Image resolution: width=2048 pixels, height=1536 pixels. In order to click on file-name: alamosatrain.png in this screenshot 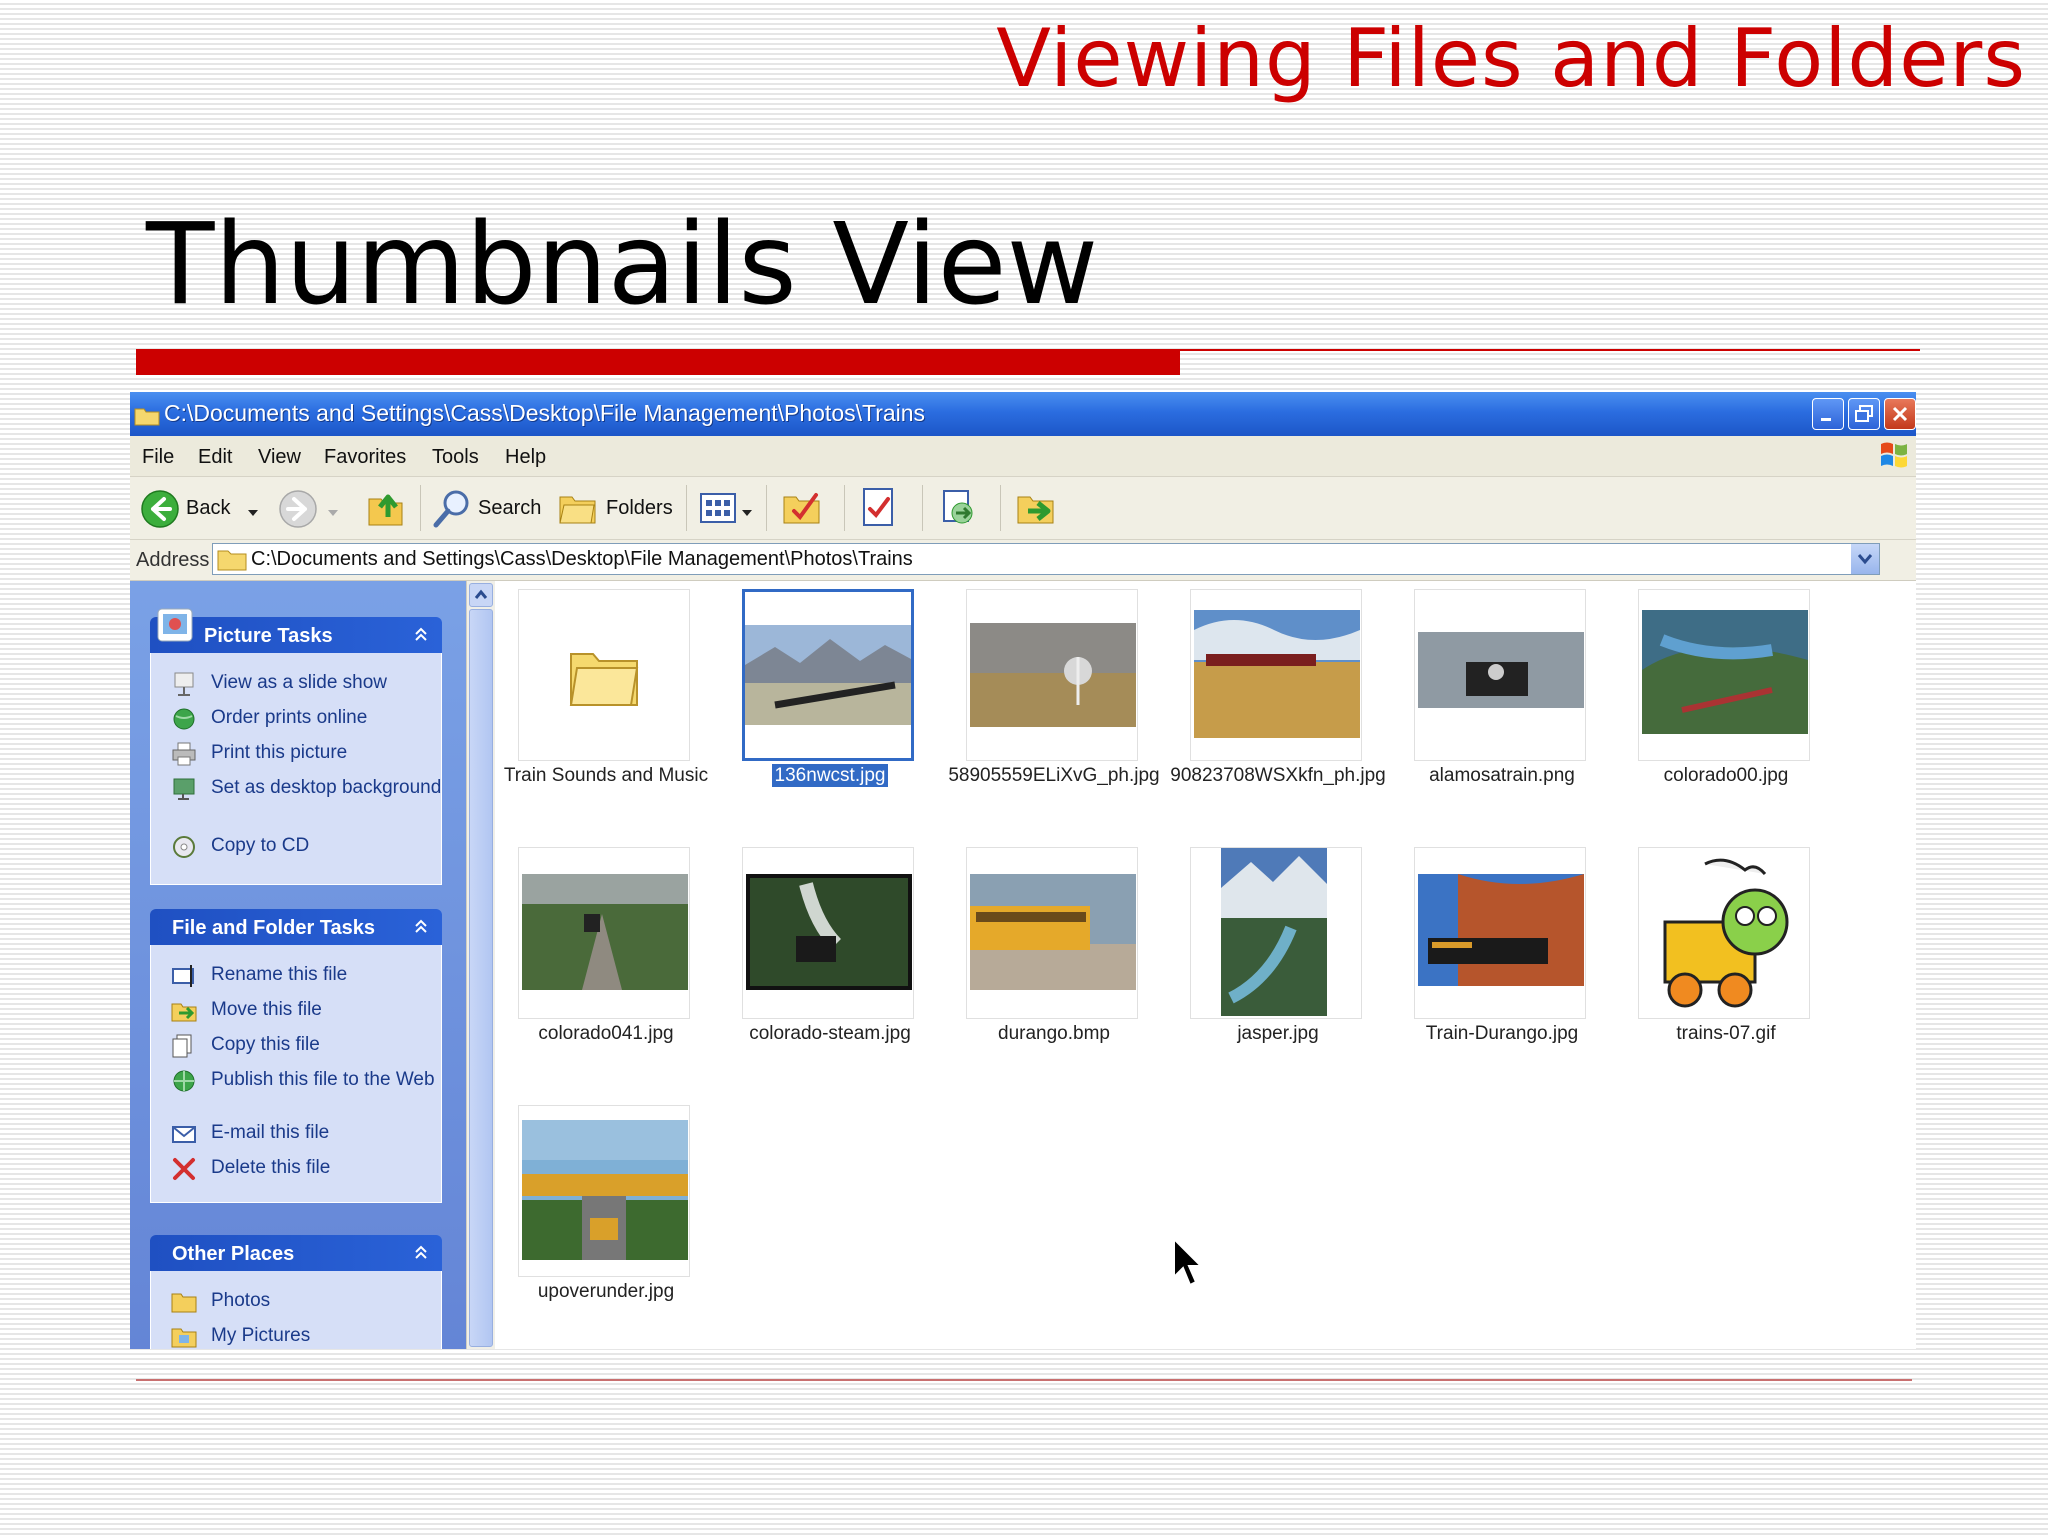, I will do `click(1502, 775)`.